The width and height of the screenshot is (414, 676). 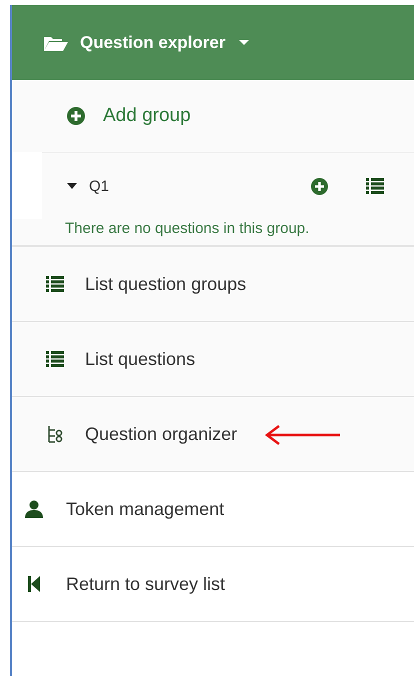 What do you see at coordinates (213, 232) in the screenshot?
I see `empty-message: There are no questions in this group.` at bounding box center [213, 232].